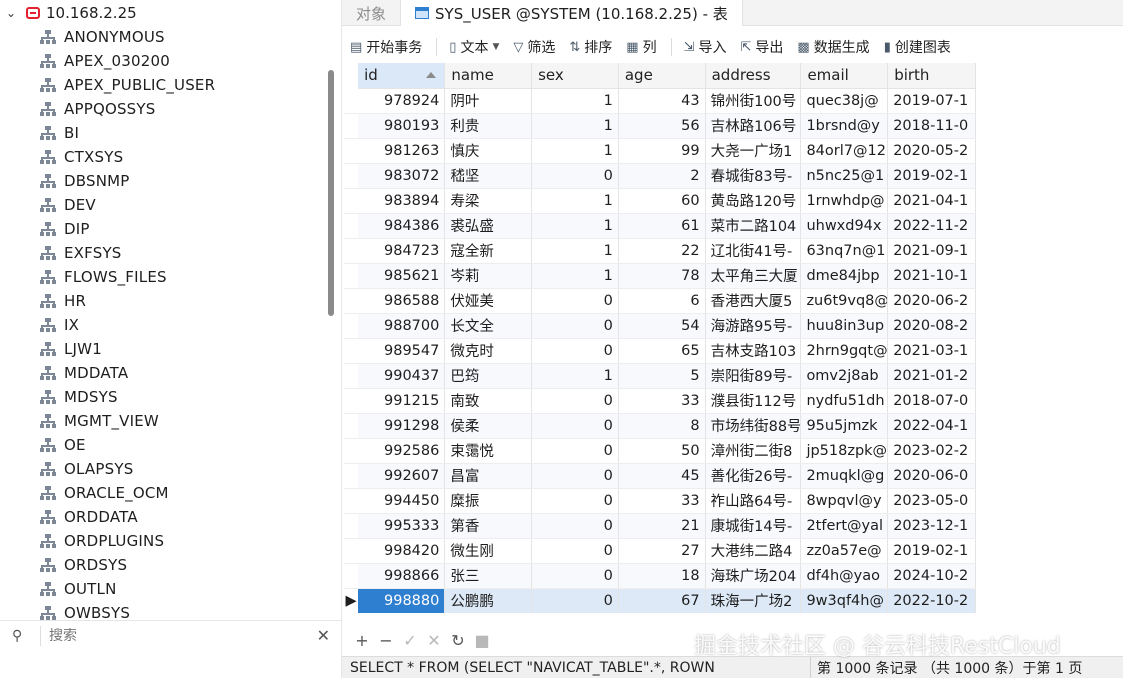 The width and height of the screenshot is (1123, 678). I want to click on cell-age: 78, so click(662, 276).